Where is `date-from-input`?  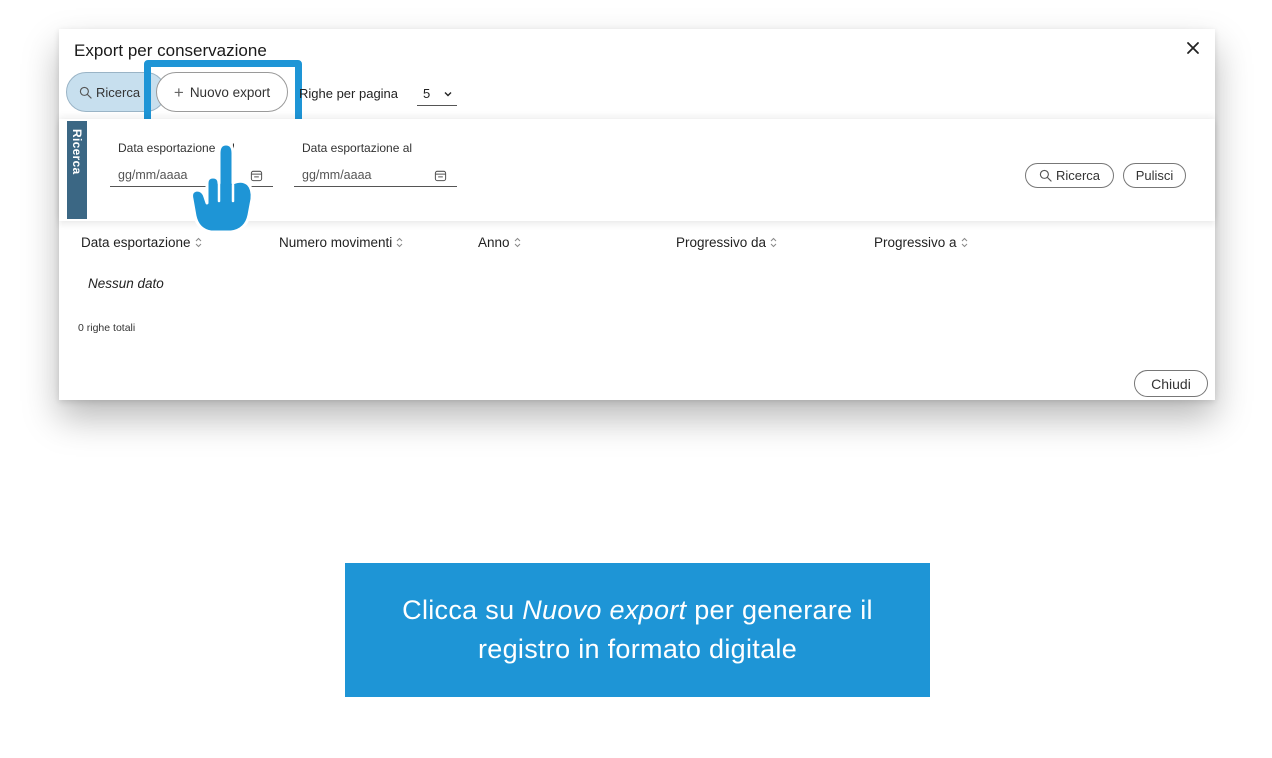
date-from-input is located at coordinates (191, 175).